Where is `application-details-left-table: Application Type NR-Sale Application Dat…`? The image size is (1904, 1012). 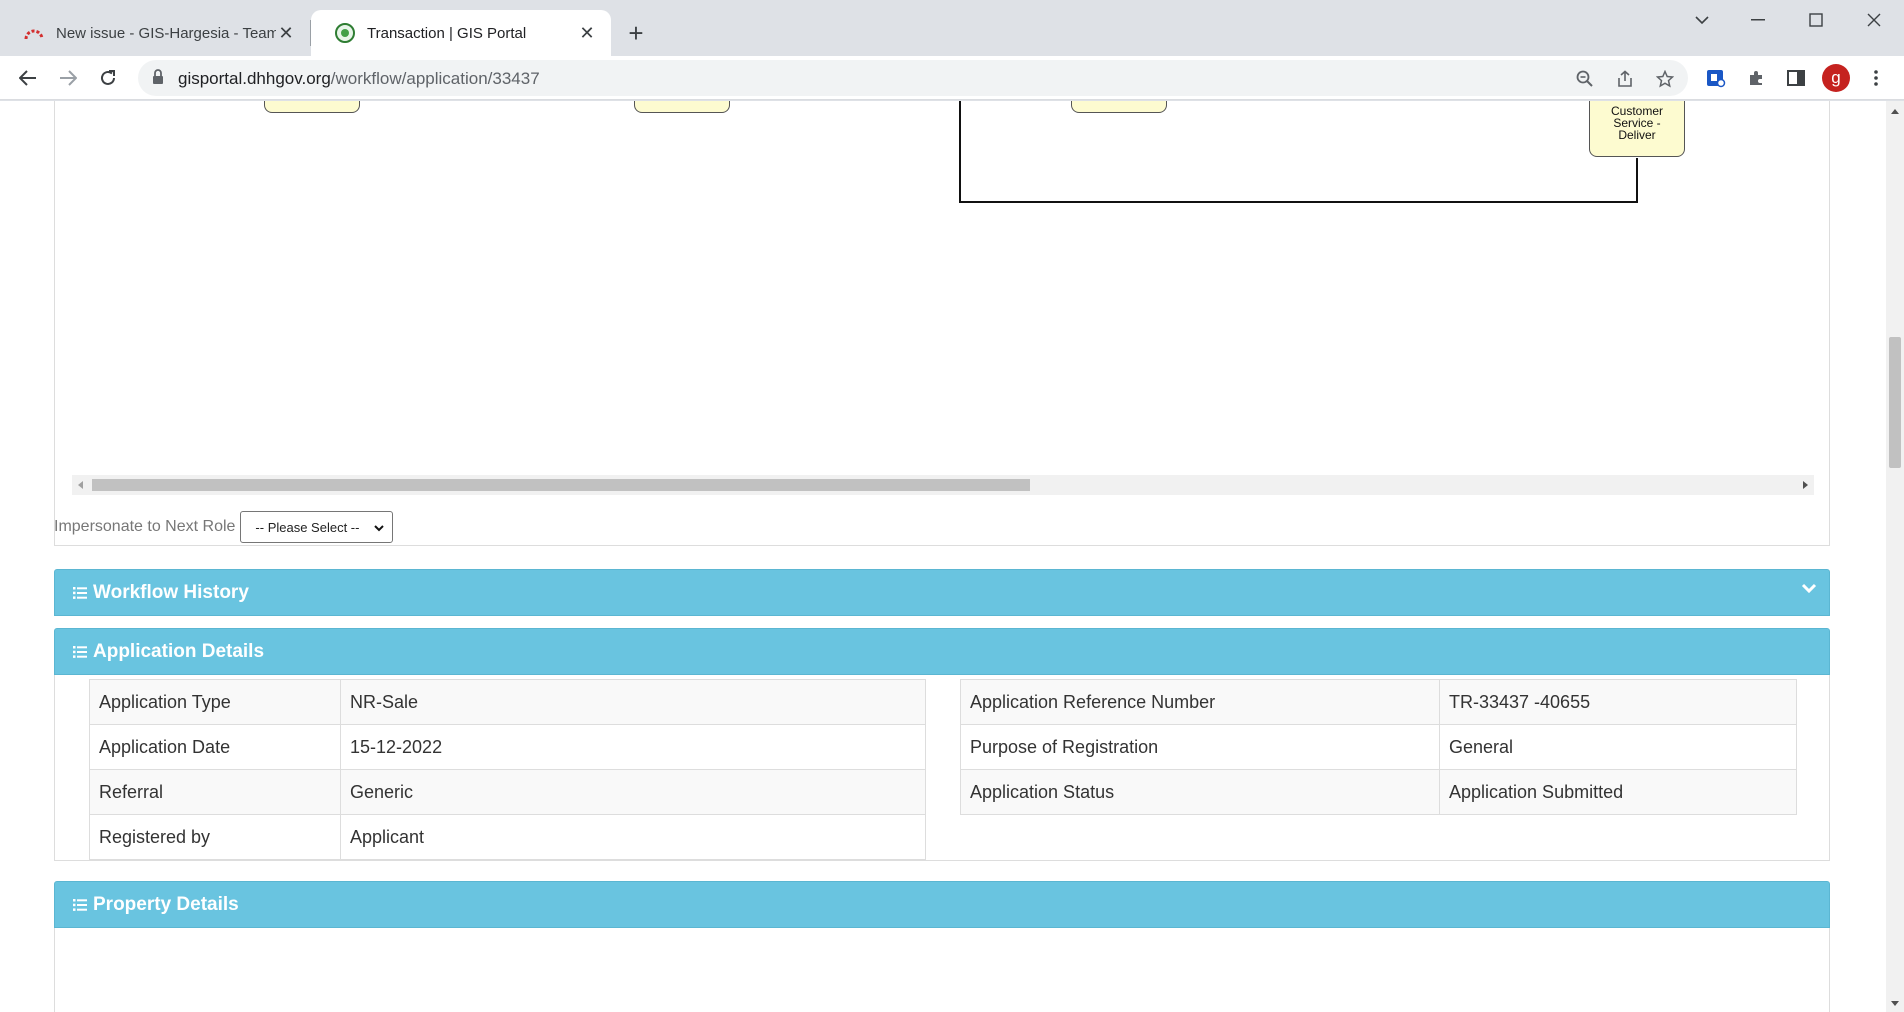 application-details-left-table: Application Type NR-Sale Application Dat… is located at coordinates (507, 769).